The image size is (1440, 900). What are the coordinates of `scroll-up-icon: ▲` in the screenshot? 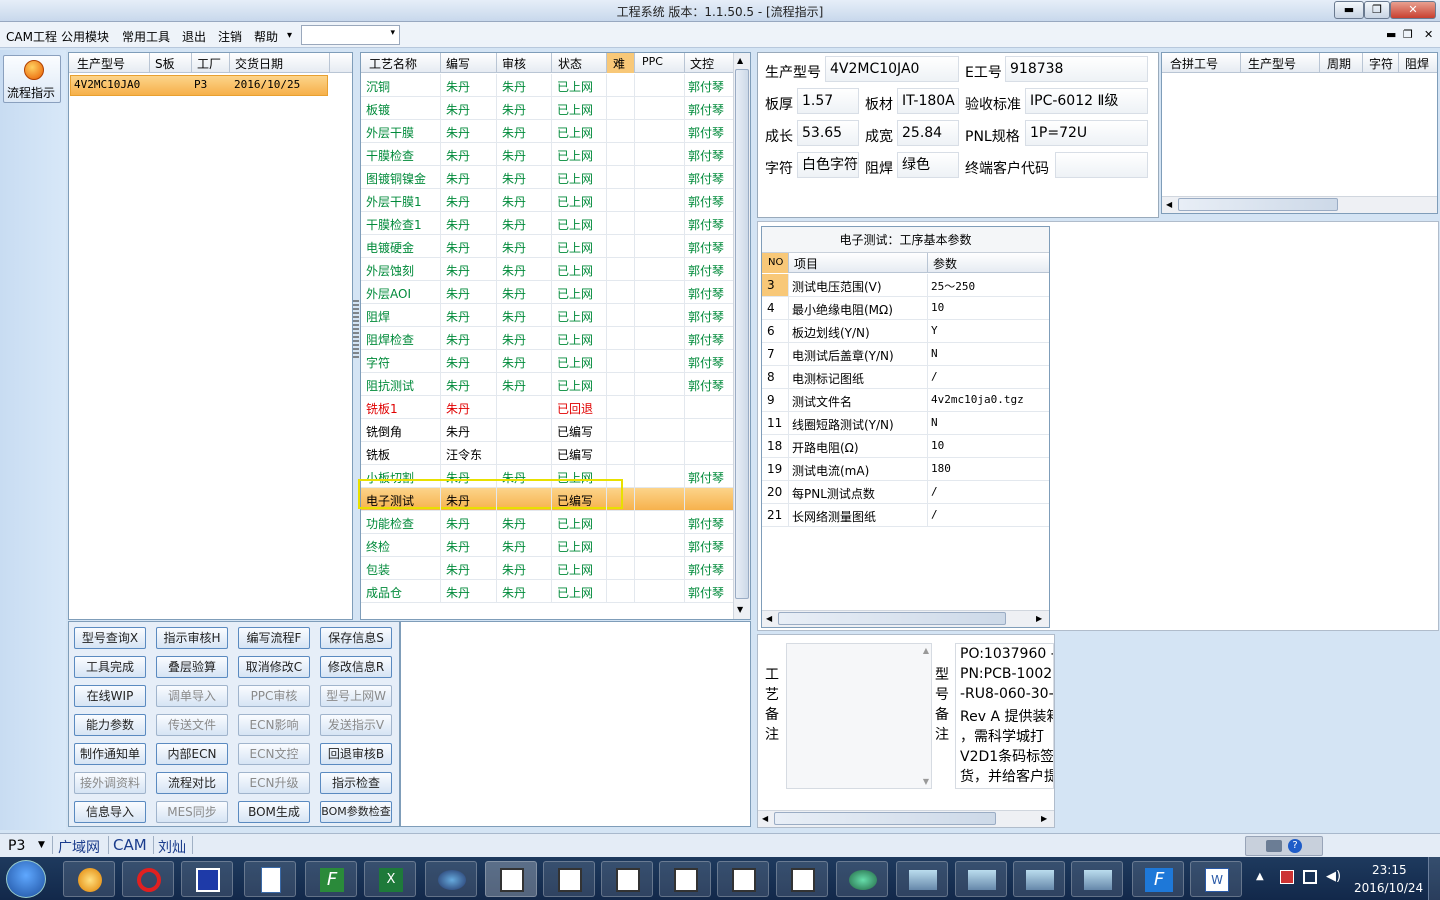 It's located at (926, 650).